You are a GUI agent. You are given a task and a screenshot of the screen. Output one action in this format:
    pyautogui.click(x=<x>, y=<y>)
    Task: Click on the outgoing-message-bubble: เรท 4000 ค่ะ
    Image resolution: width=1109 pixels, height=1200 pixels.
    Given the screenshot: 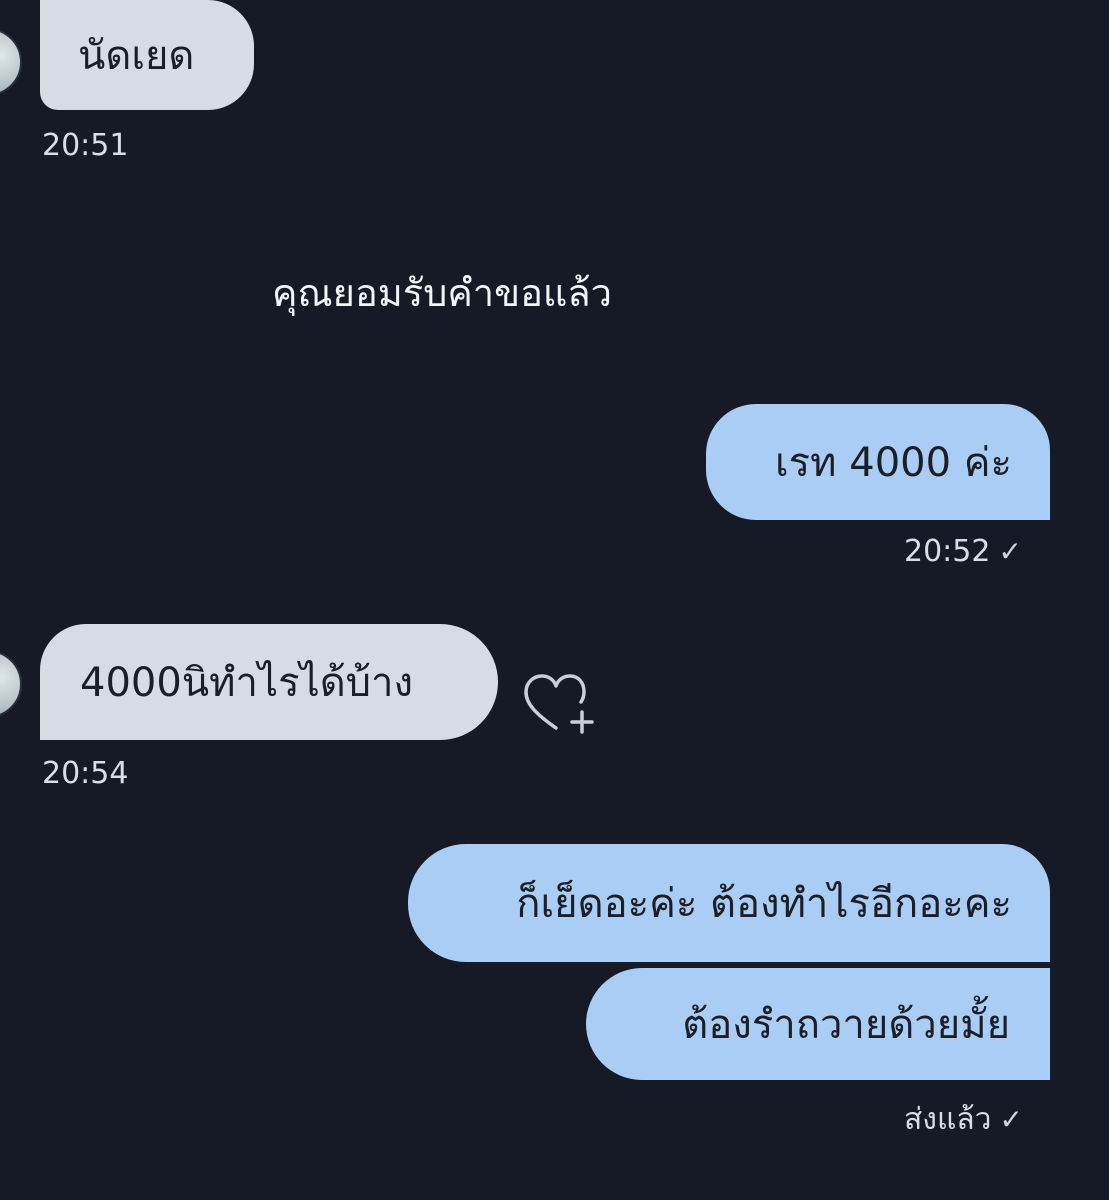 What is the action you would take?
    pyautogui.click(x=878, y=462)
    